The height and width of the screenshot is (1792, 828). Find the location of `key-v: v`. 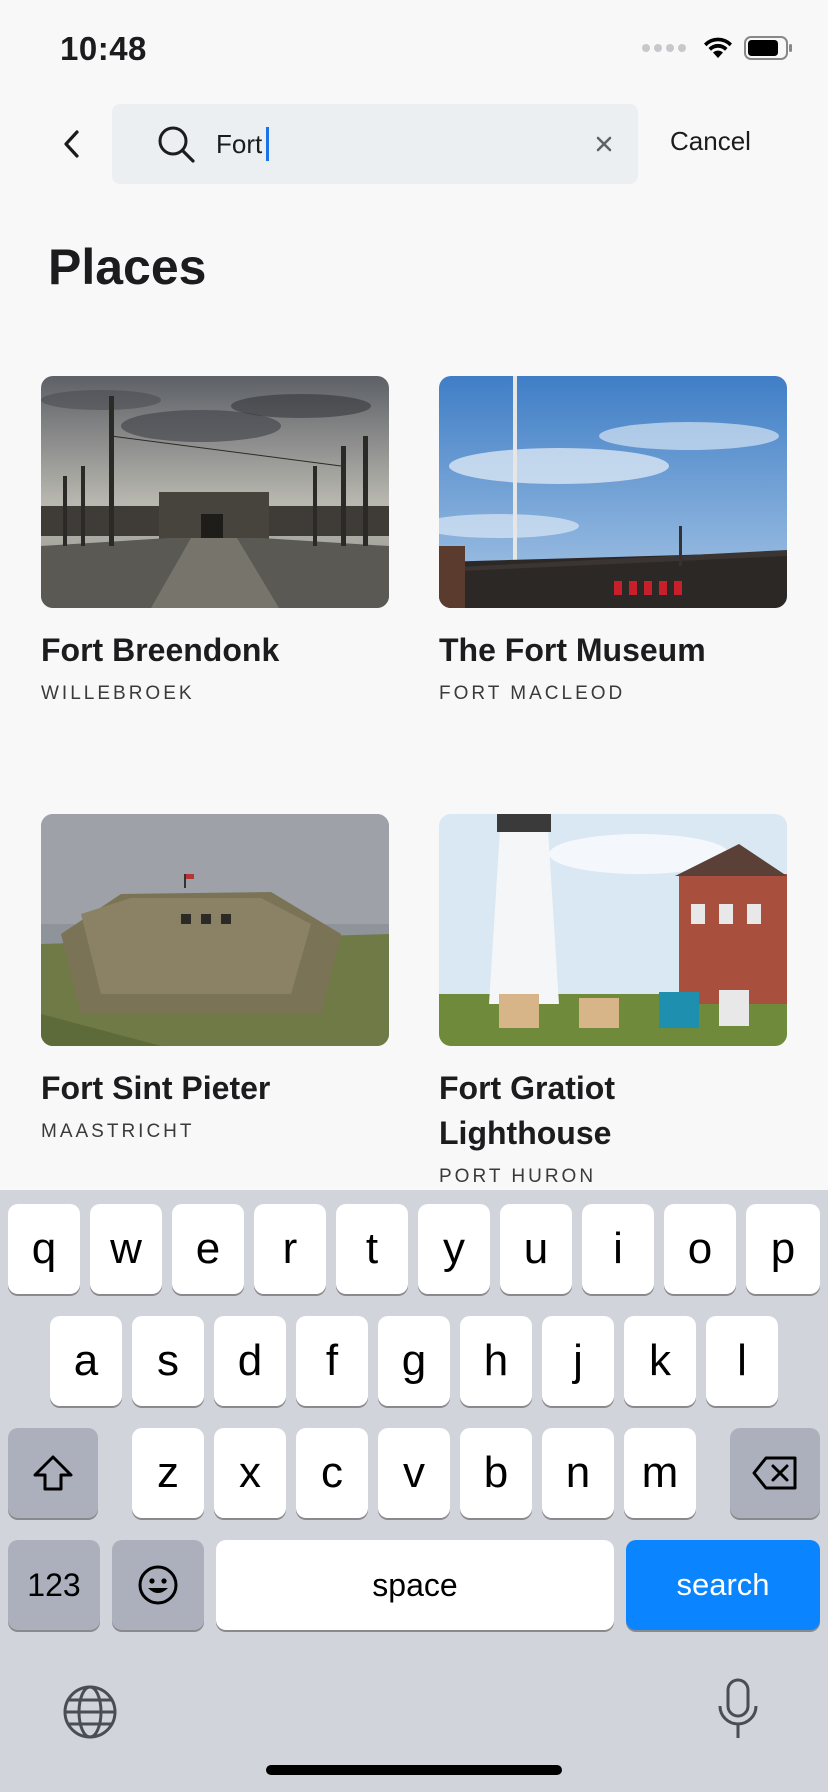

key-v: v is located at coordinates (414, 1473).